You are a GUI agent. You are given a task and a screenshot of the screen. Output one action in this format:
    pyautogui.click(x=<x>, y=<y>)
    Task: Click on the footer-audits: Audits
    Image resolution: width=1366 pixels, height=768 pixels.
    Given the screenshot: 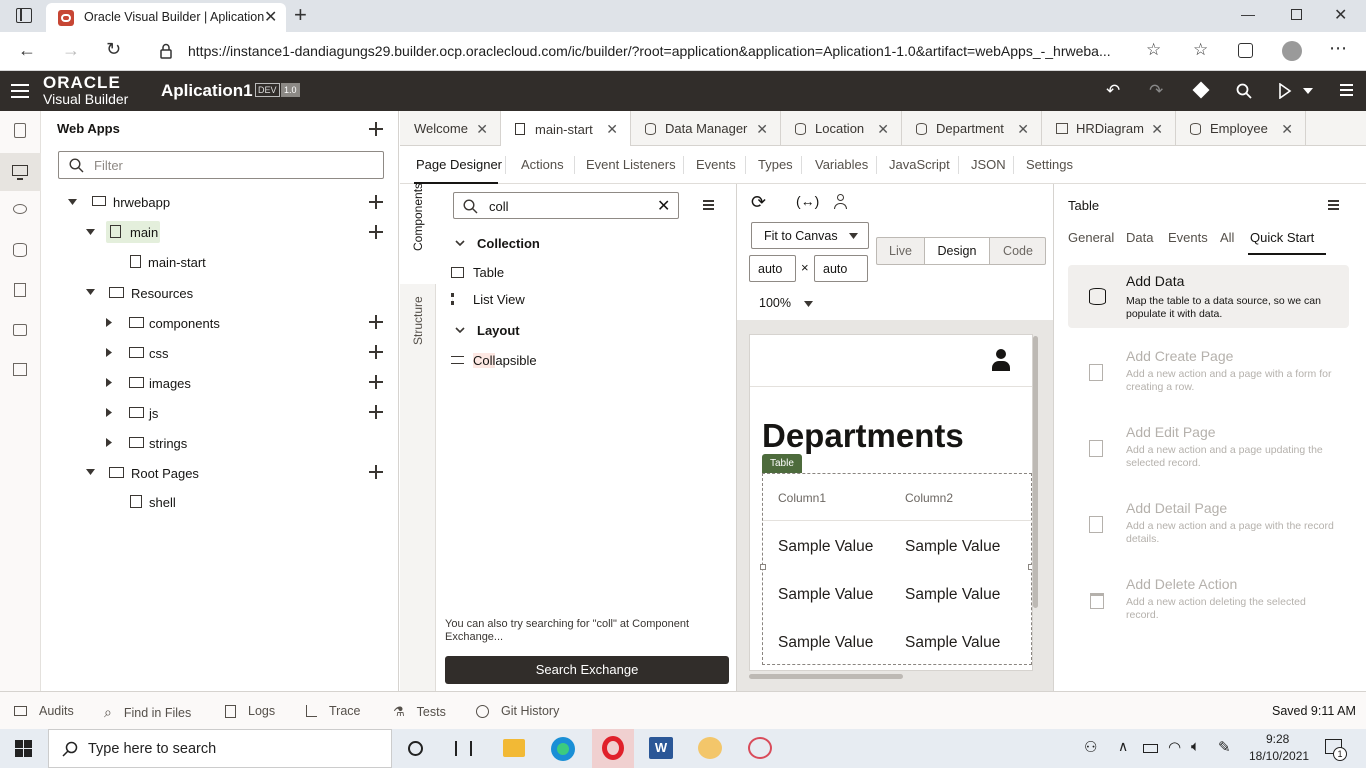 What is the action you would take?
    pyautogui.click(x=44, y=711)
    